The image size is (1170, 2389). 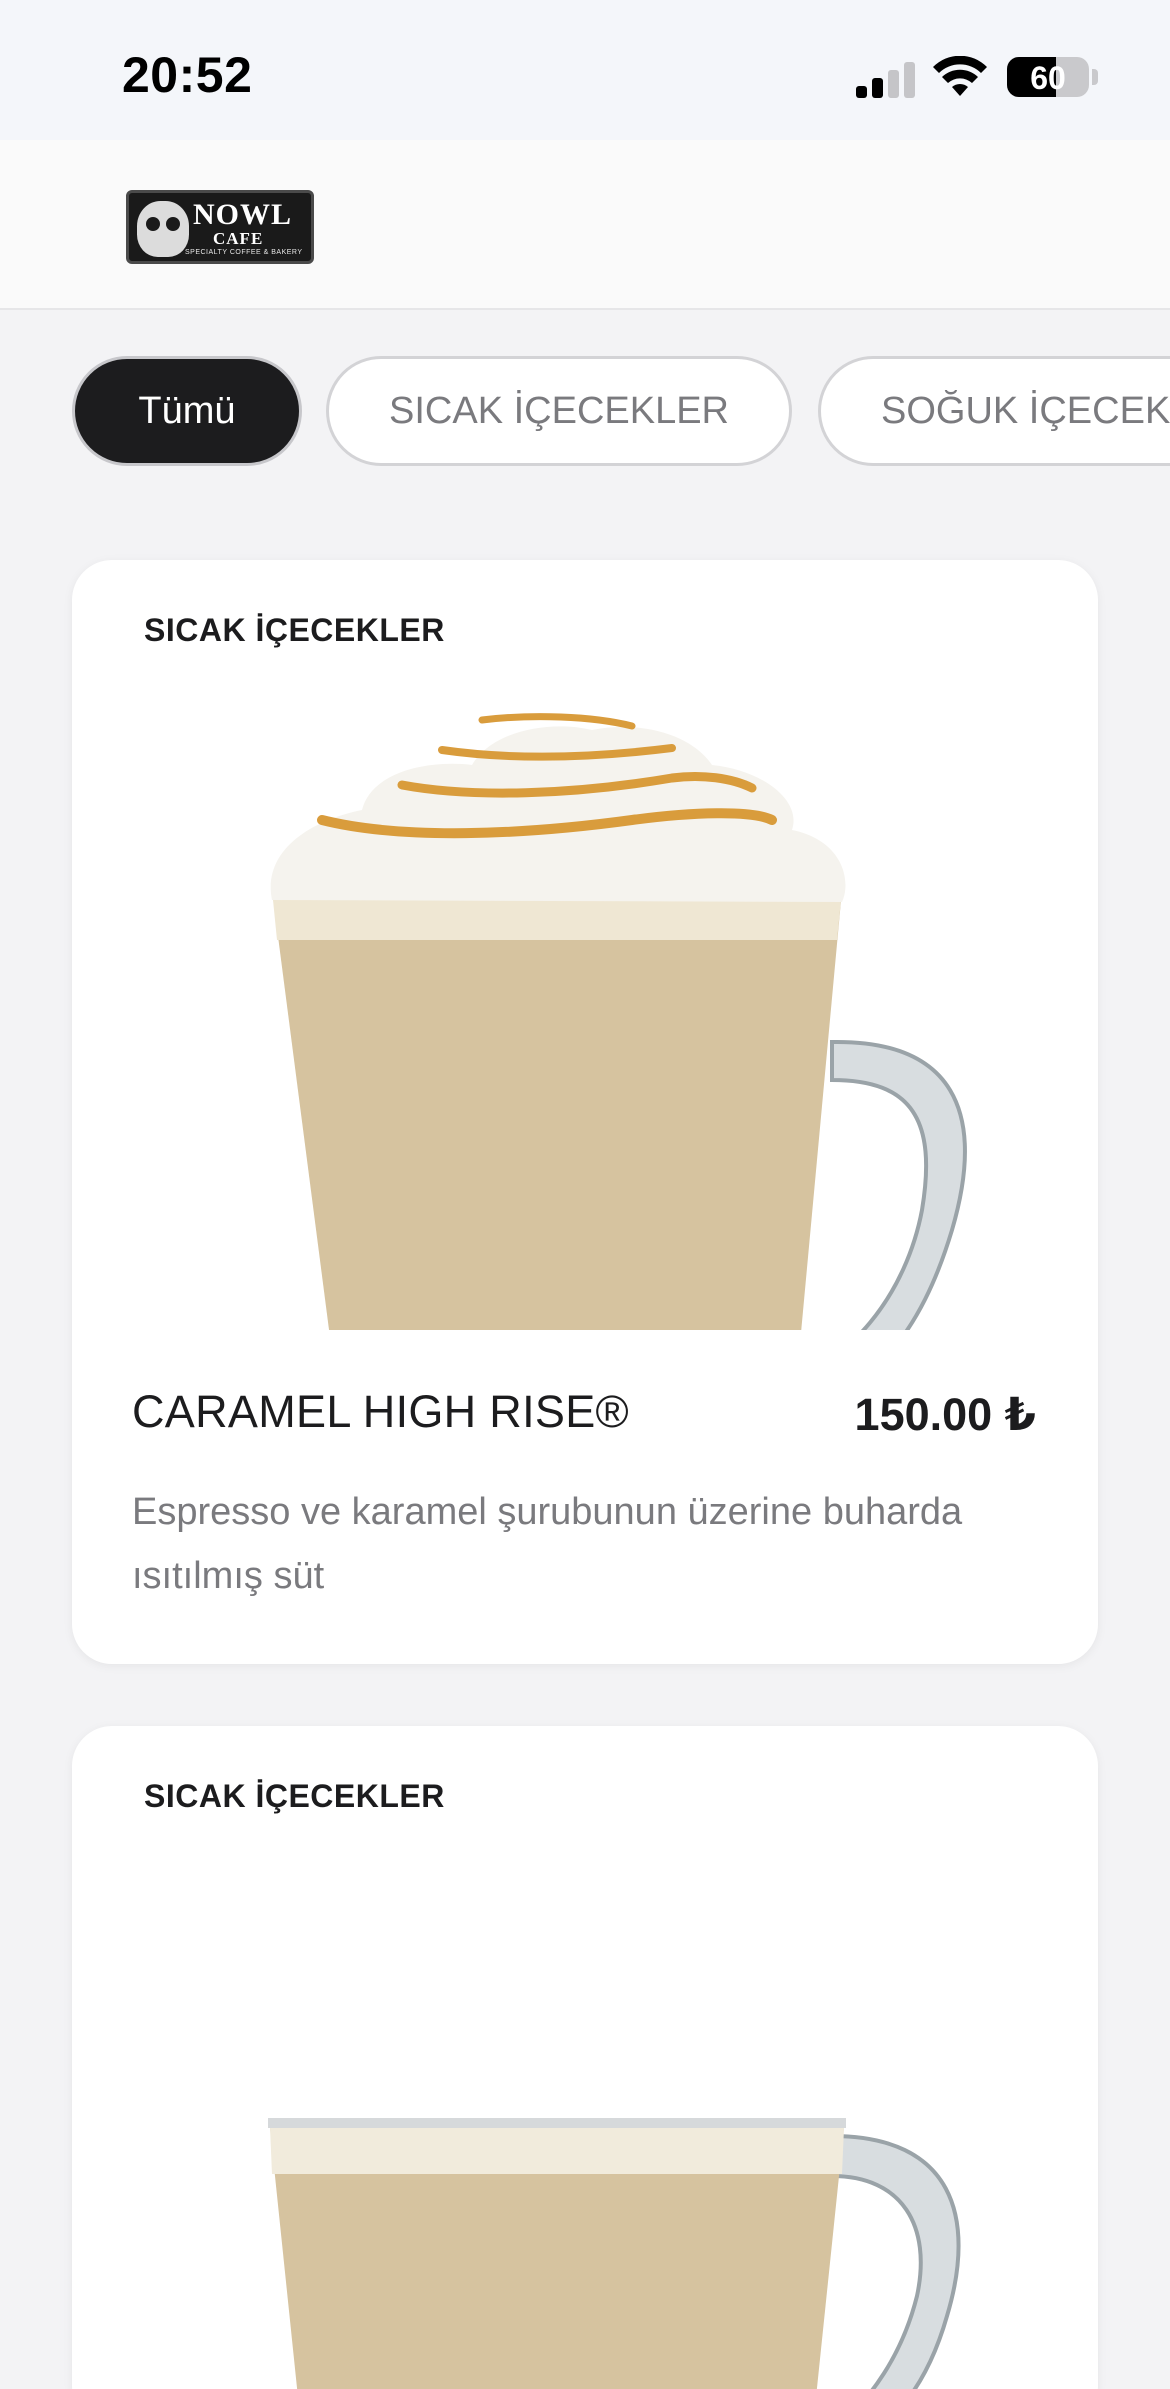 I want to click on status-time: 20:52, so click(x=187, y=75).